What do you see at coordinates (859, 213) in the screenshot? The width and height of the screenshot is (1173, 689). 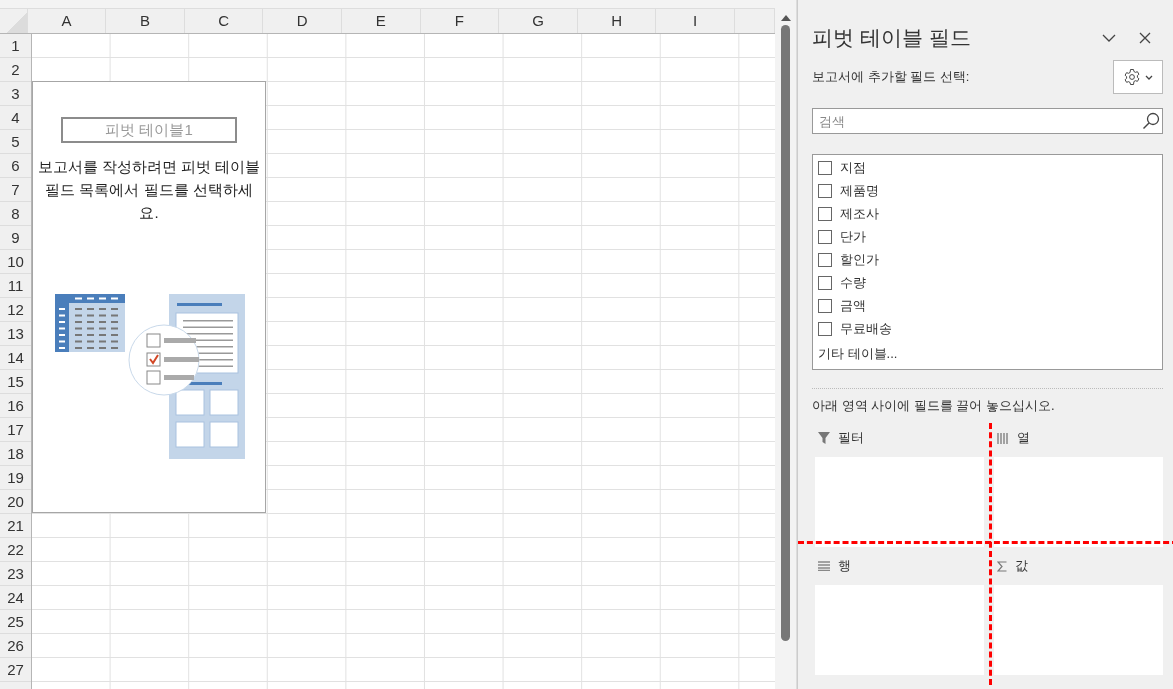 I see `field-label: 제조사` at bounding box center [859, 213].